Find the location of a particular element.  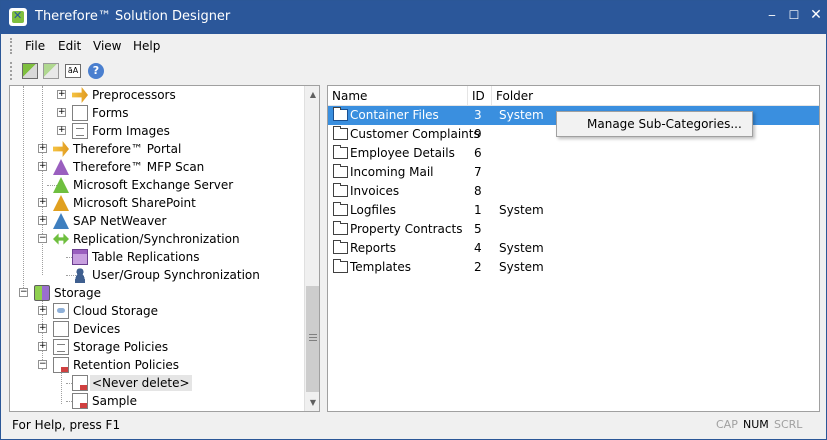

tree-item-form-images: + Form Images is located at coordinates (155, 131).